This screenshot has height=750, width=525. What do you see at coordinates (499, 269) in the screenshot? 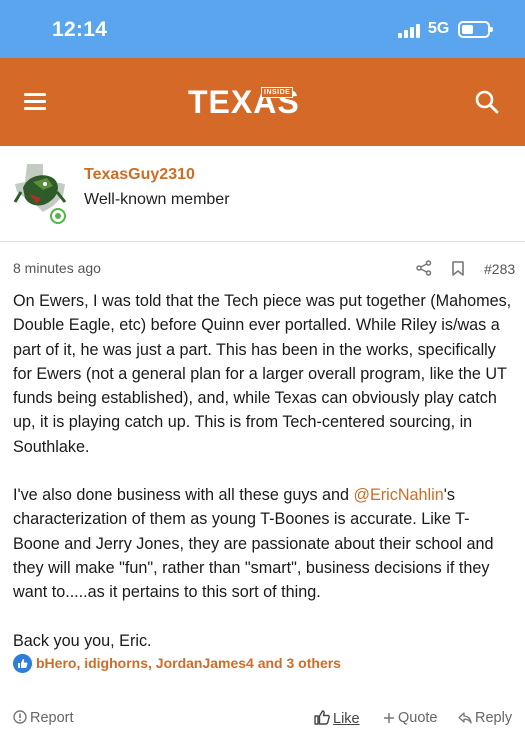
I see `post-number: #283` at bounding box center [499, 269].